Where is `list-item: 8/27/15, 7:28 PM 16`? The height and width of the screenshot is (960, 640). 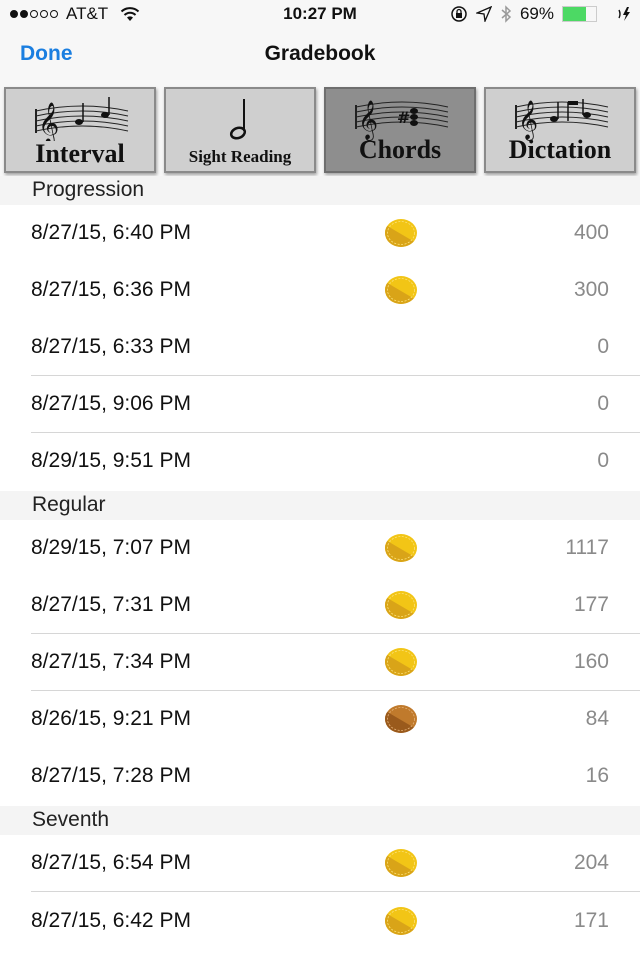 list-item: 8/27/15, 7:28 PM 16 is located at coordinates (320, 776).